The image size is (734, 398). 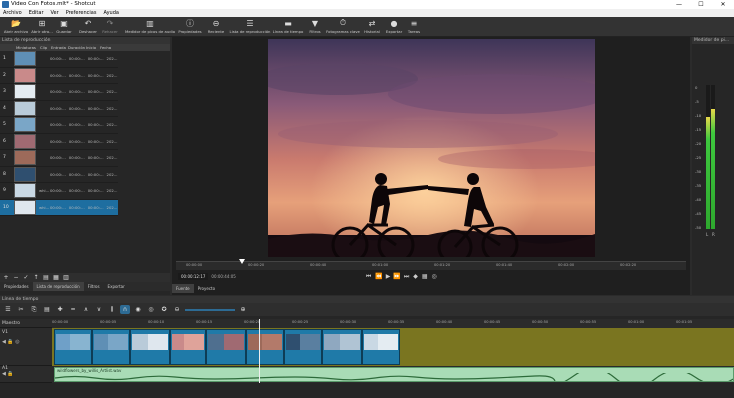 What do you see at coordinates (105, 47) in the screenshot?
I see `col-date: Fecha` at bounding box center [105, 47].